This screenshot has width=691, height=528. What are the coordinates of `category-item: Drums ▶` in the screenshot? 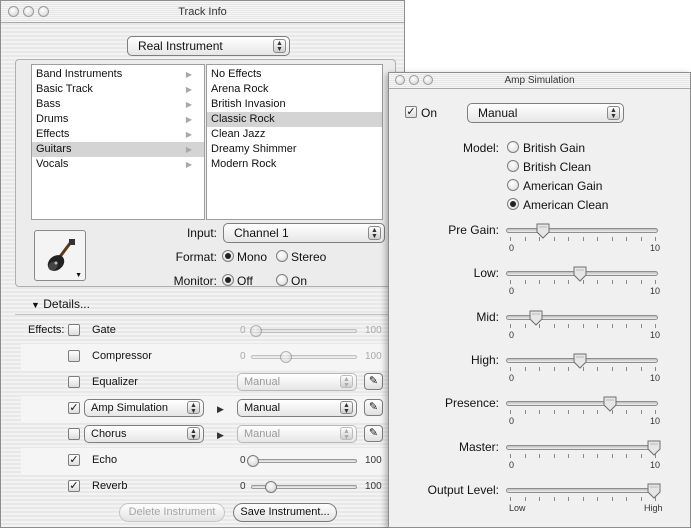 It's located at (118, 119).